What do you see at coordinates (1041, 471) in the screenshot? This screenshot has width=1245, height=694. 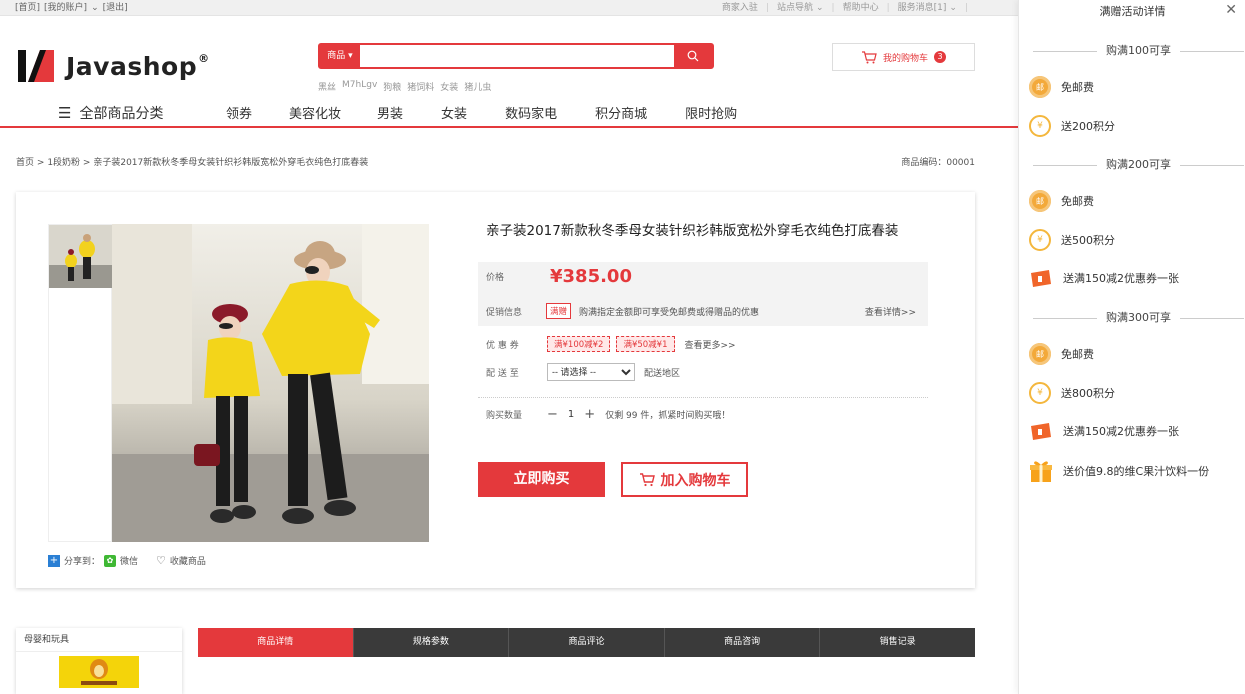 I see `gift-icon` at bounding box center [1041, 471].